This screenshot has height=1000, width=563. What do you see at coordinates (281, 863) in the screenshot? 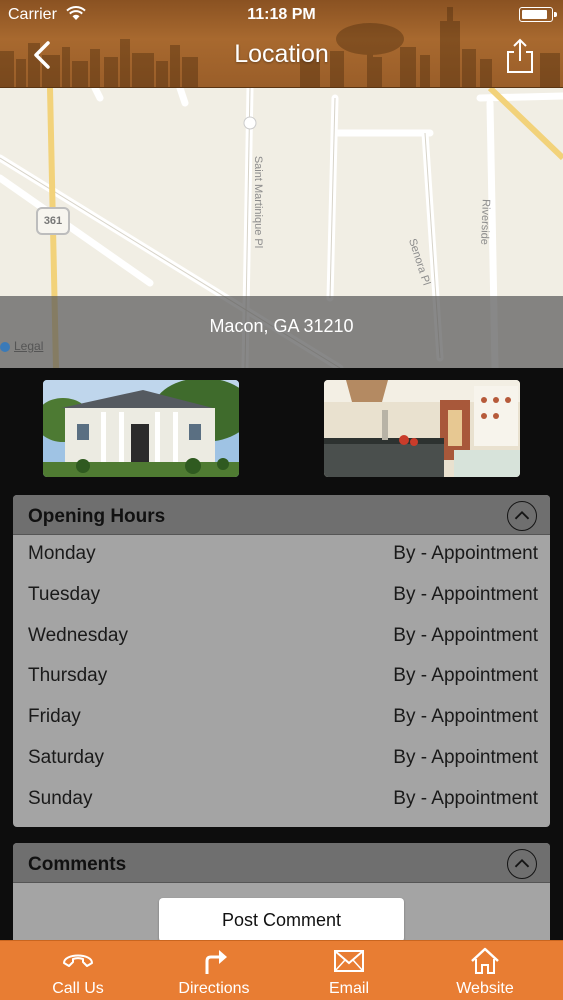
I see `comments-header: Comments` at bounding box center [281, 863].